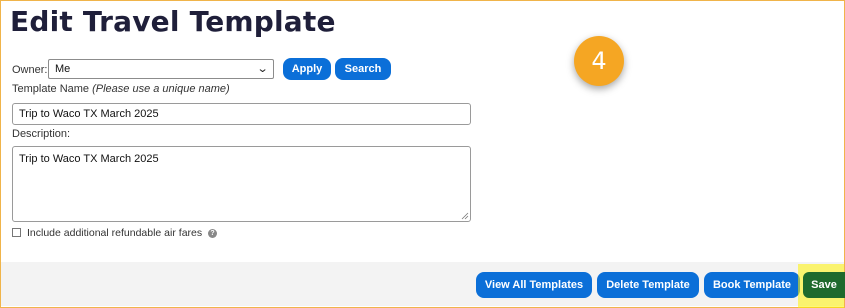 This screenshot has width=845, height=308. I want to click on delete-template-button: Delete Template, so click(648, 285).